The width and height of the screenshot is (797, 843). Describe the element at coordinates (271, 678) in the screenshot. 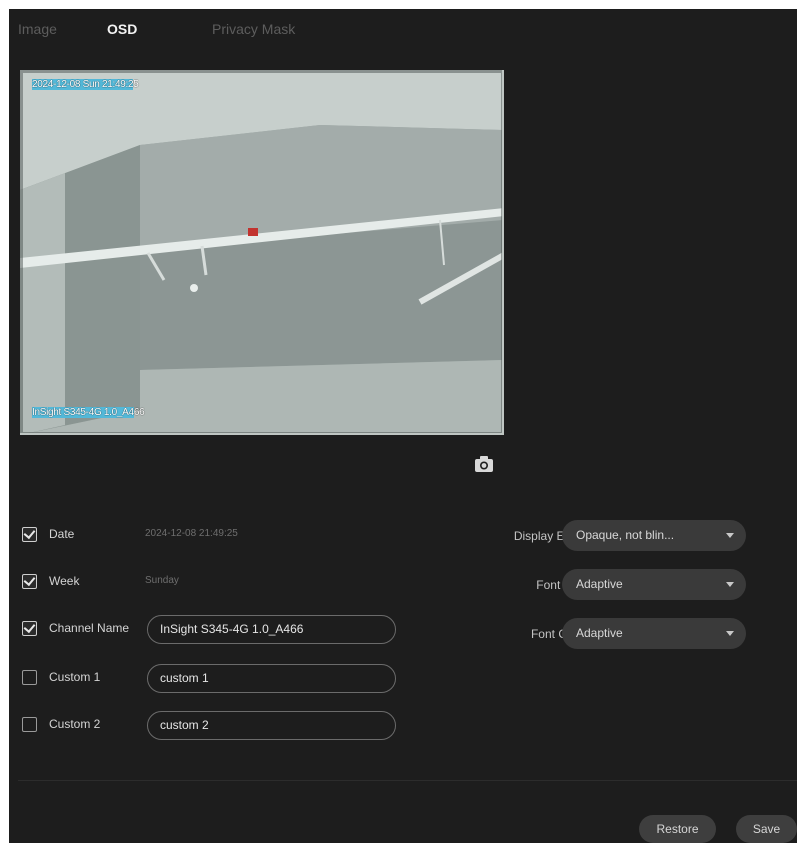

I see `custom1-input: custom 1` at that location.